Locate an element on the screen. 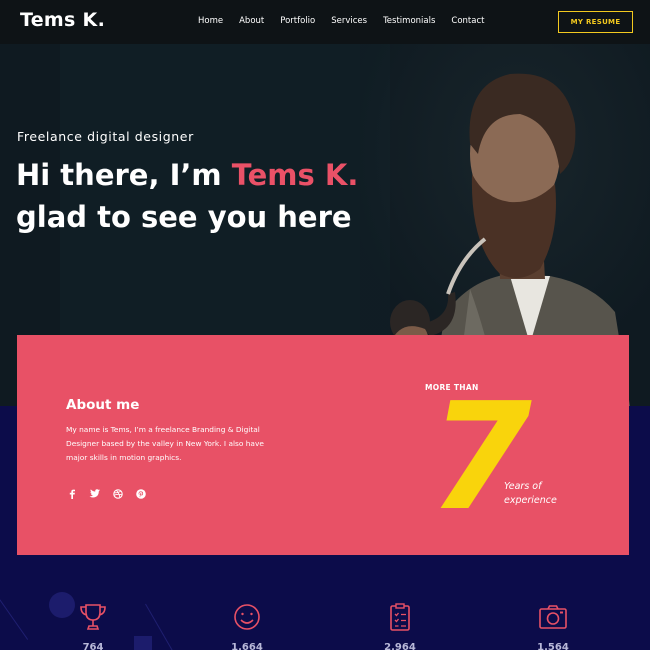  my-resume-button: MY RESUME is located at coordinates (595, 22).